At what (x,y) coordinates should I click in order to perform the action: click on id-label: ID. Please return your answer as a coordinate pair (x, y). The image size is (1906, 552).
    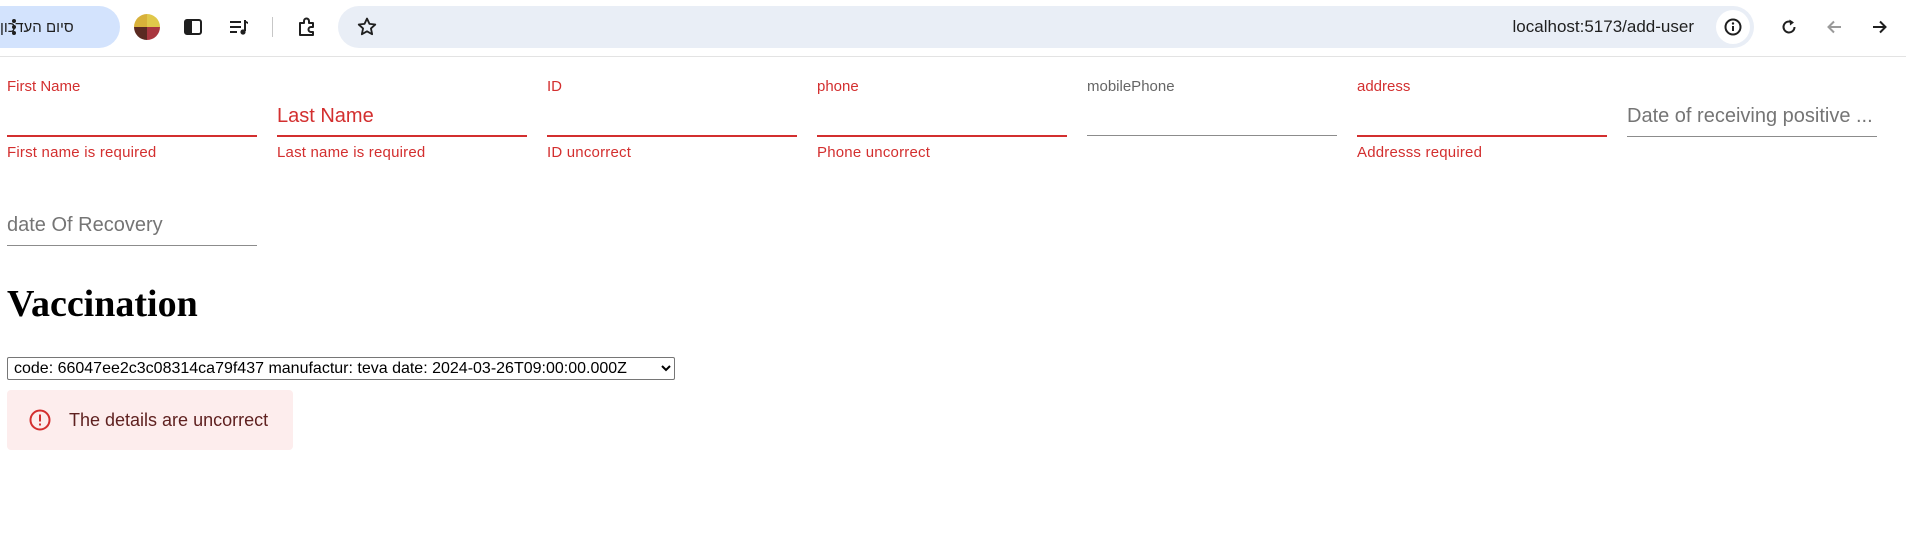
    Looking at the image, I should click on (554, 86).